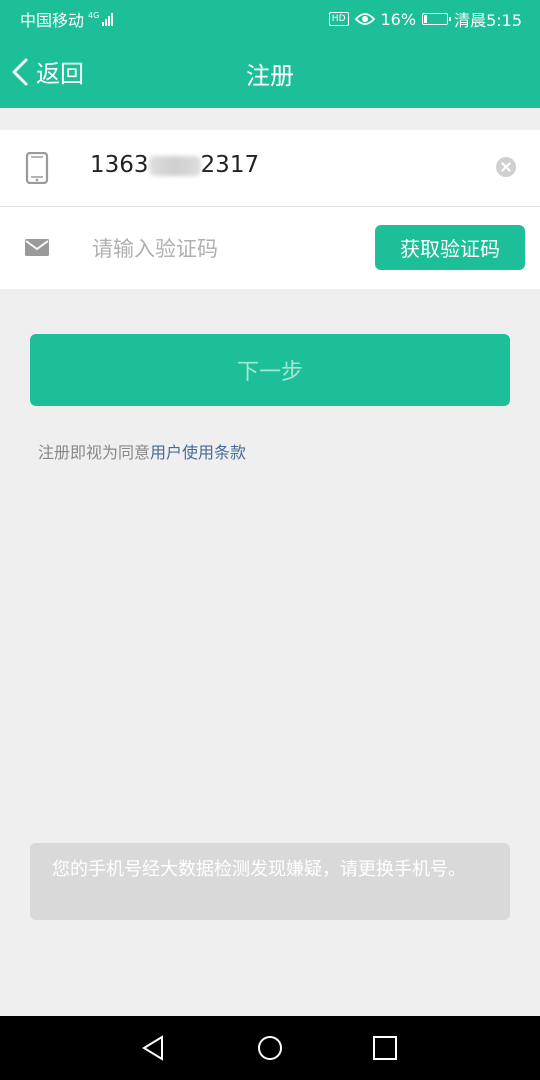 The height and width of the screenshot is (1080, 540). What do you see at coordinates (119, 165) in the screenshot?
I see `phone-number-prefix: 1363` at bounding box center [119, 165].